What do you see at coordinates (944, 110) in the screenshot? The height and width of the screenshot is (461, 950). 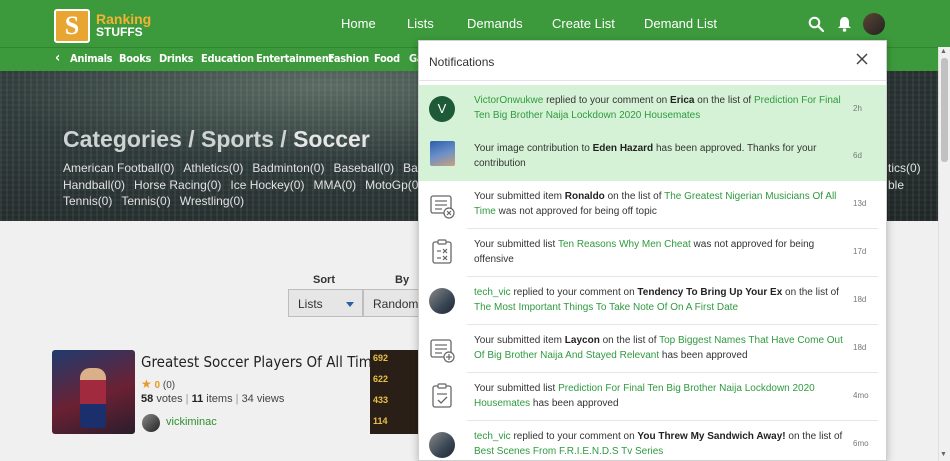 I see `scrollbar-thumb` at bounding box center [944, 110].